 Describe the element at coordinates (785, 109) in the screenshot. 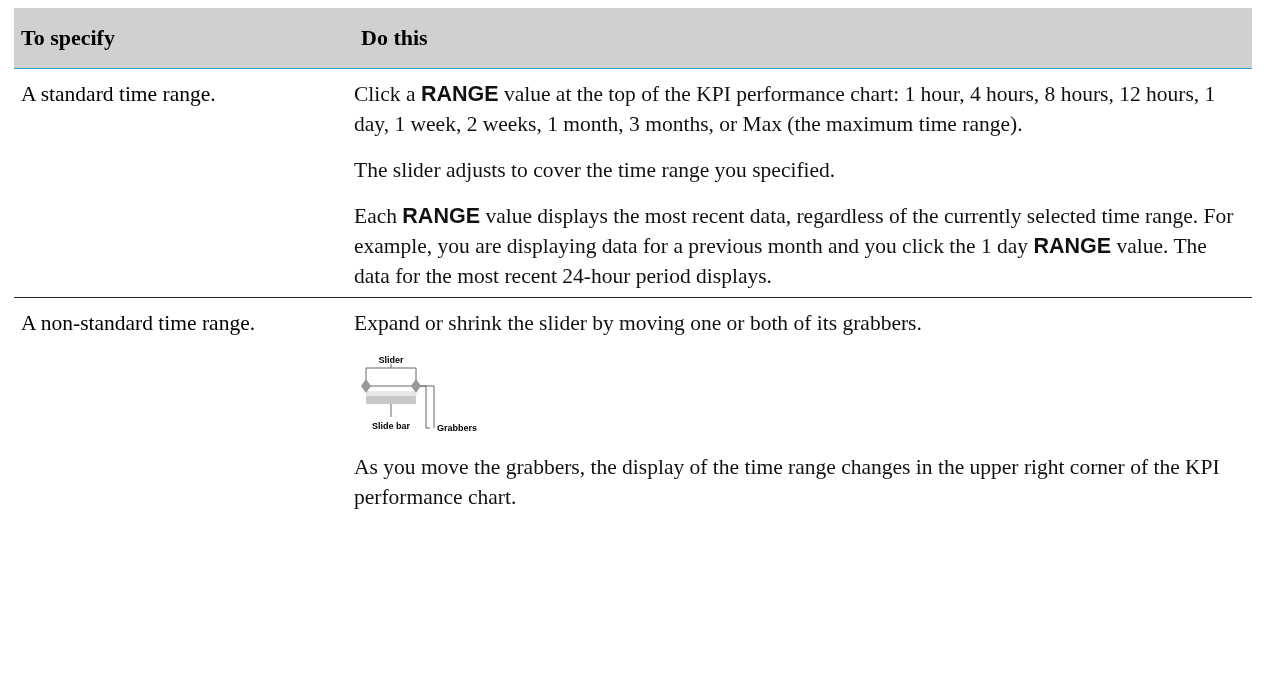

I see `instruction-text: Click a RANGE value at the top of the KPI performance chart: 1 hour, 4 hours, 8 hours, 12 hours, 1 day, 1 week, 2 weeks, 1 month, 3 months, or Max (the maximum time range).` at that location.